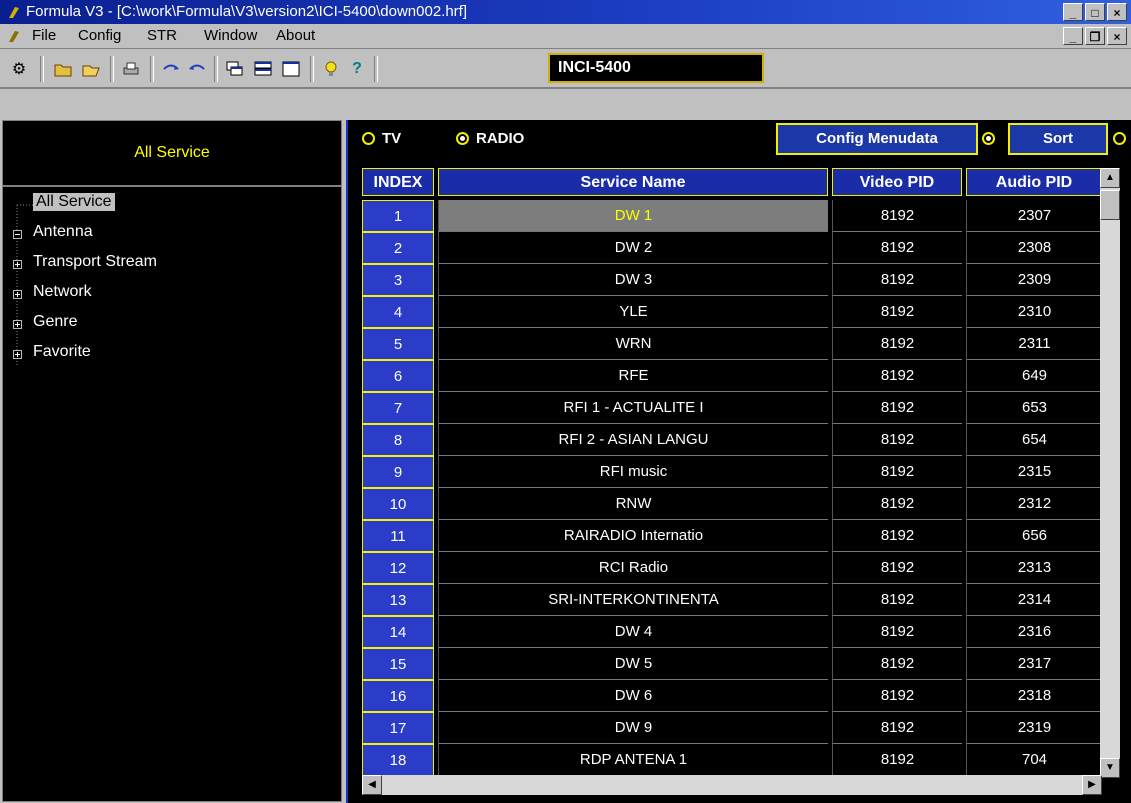 The width and height of the screenshot is (1131, 803). I want to click on service-name-cell: DW 2, so click(633, 248).